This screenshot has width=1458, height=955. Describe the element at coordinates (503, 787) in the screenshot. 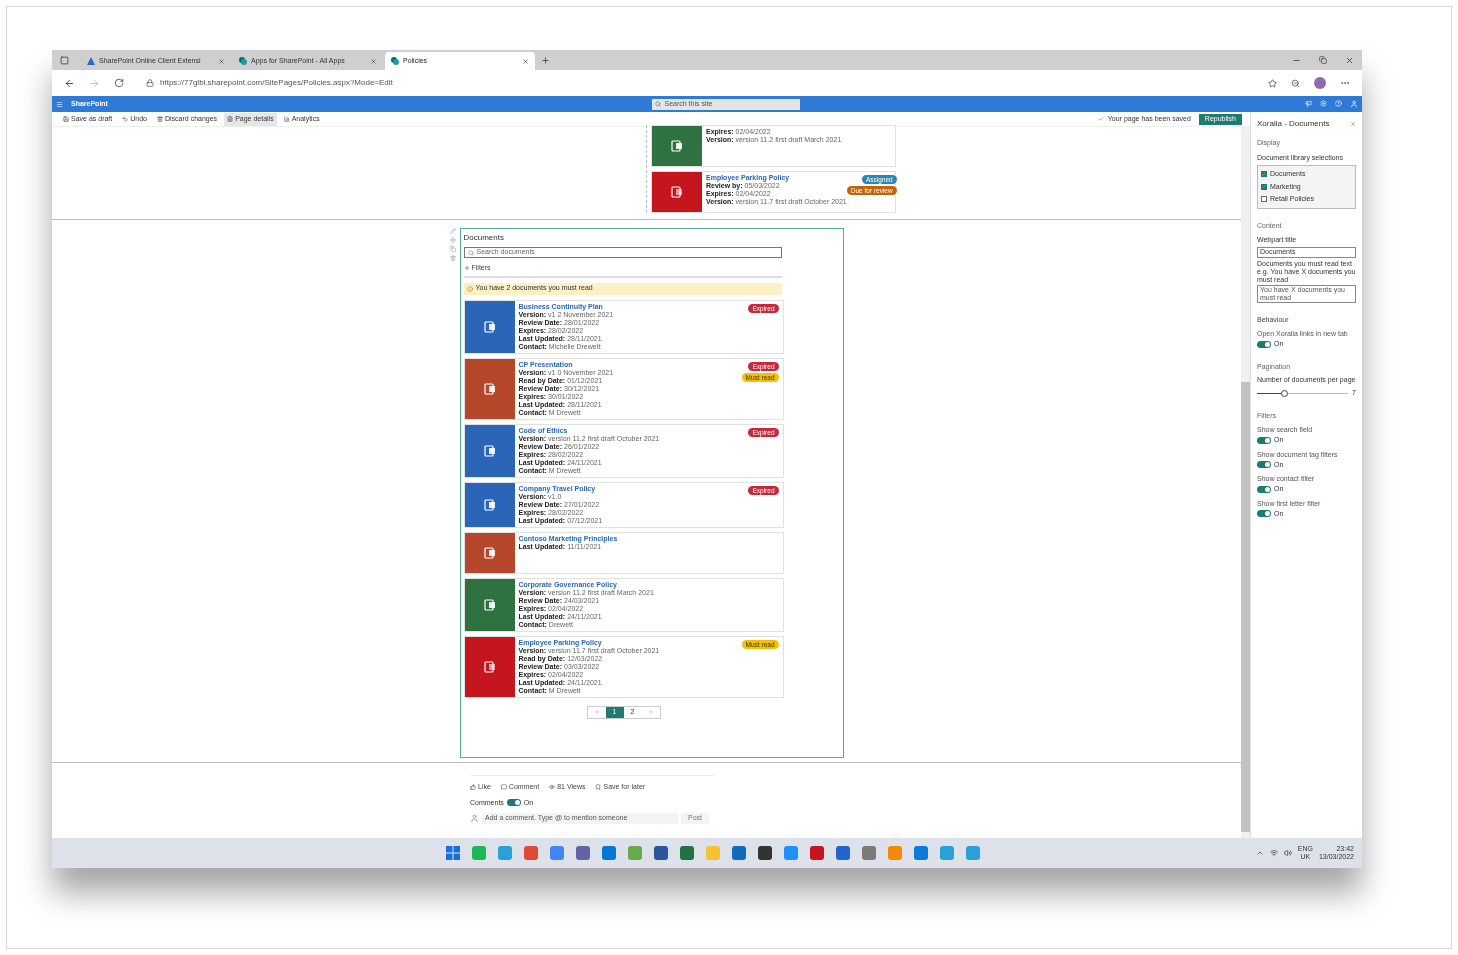

I see `speech-bubble-icon` at that location.